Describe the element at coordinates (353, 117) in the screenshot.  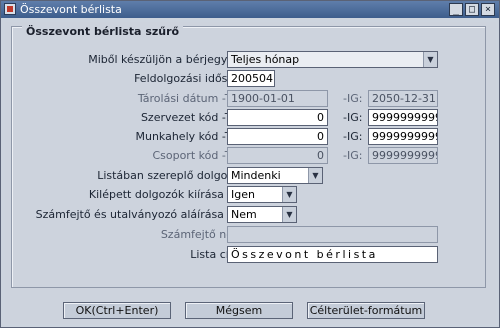
I see `organization-code-to-label: -IG:` at that location.